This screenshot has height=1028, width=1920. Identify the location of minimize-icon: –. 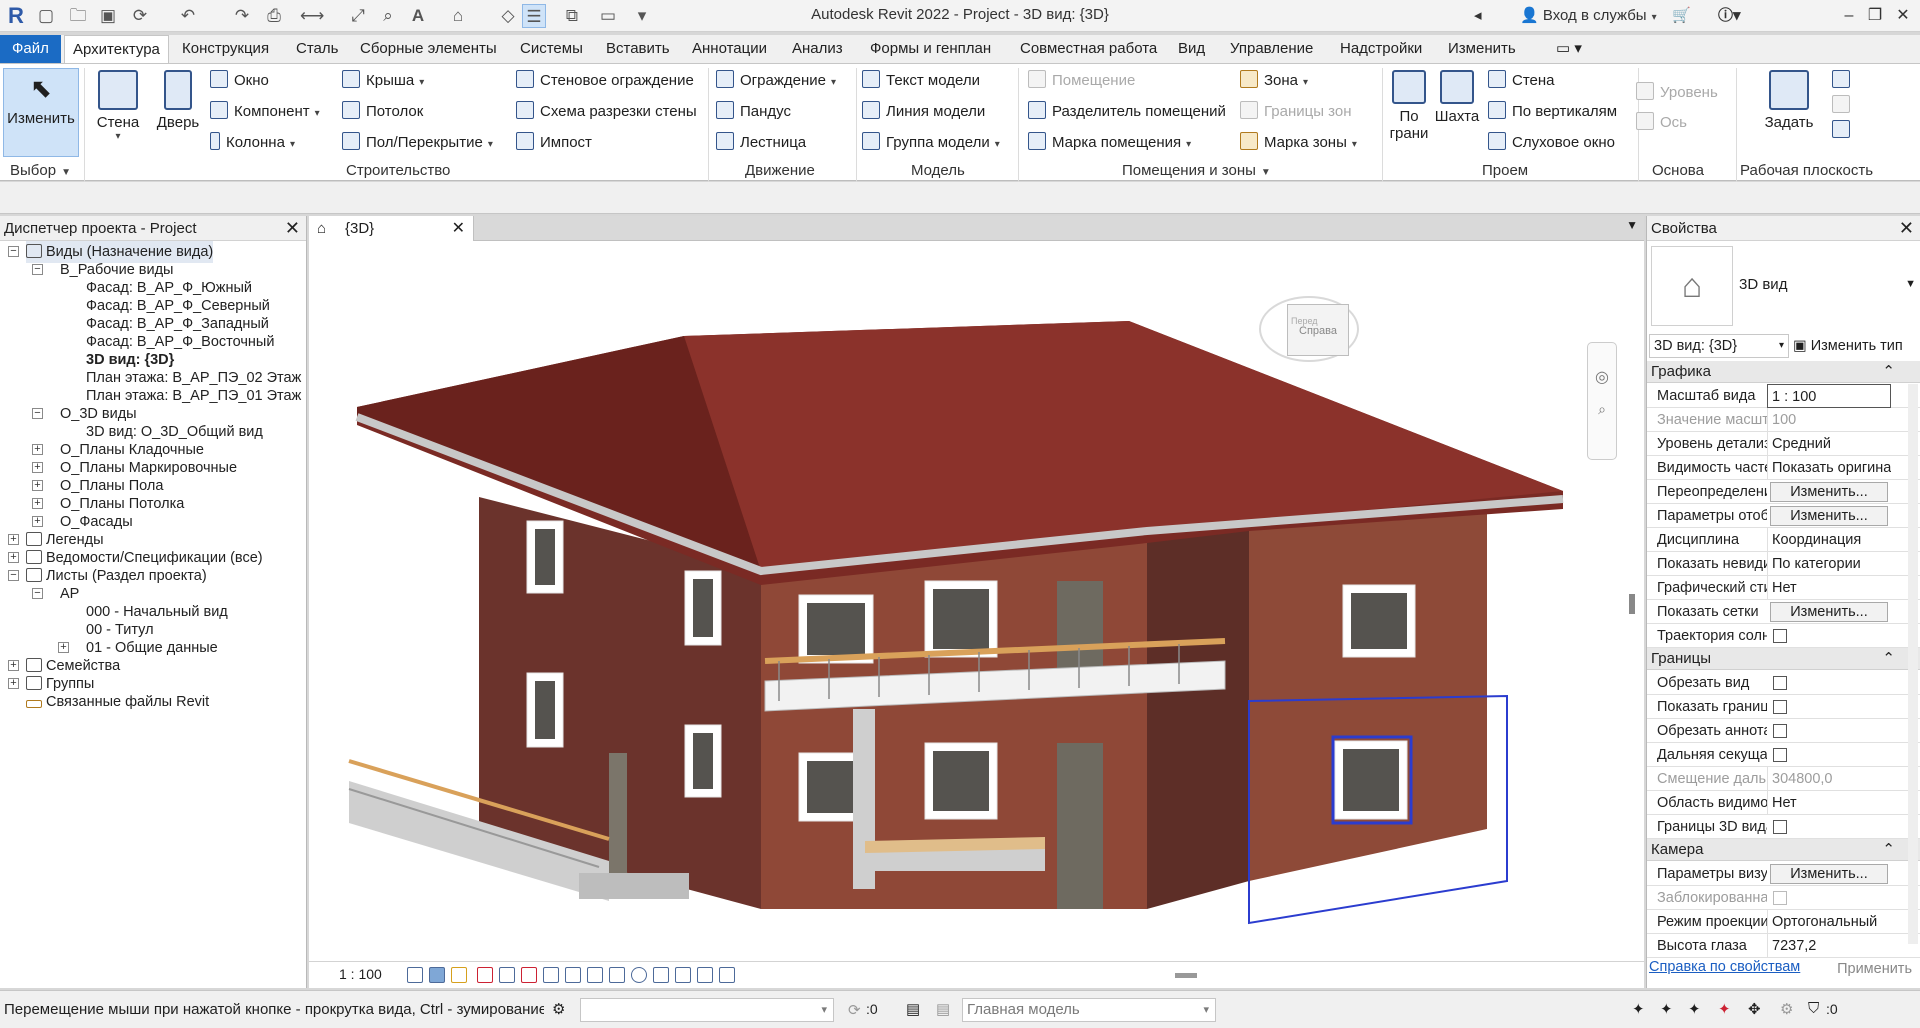
(1849, 16).